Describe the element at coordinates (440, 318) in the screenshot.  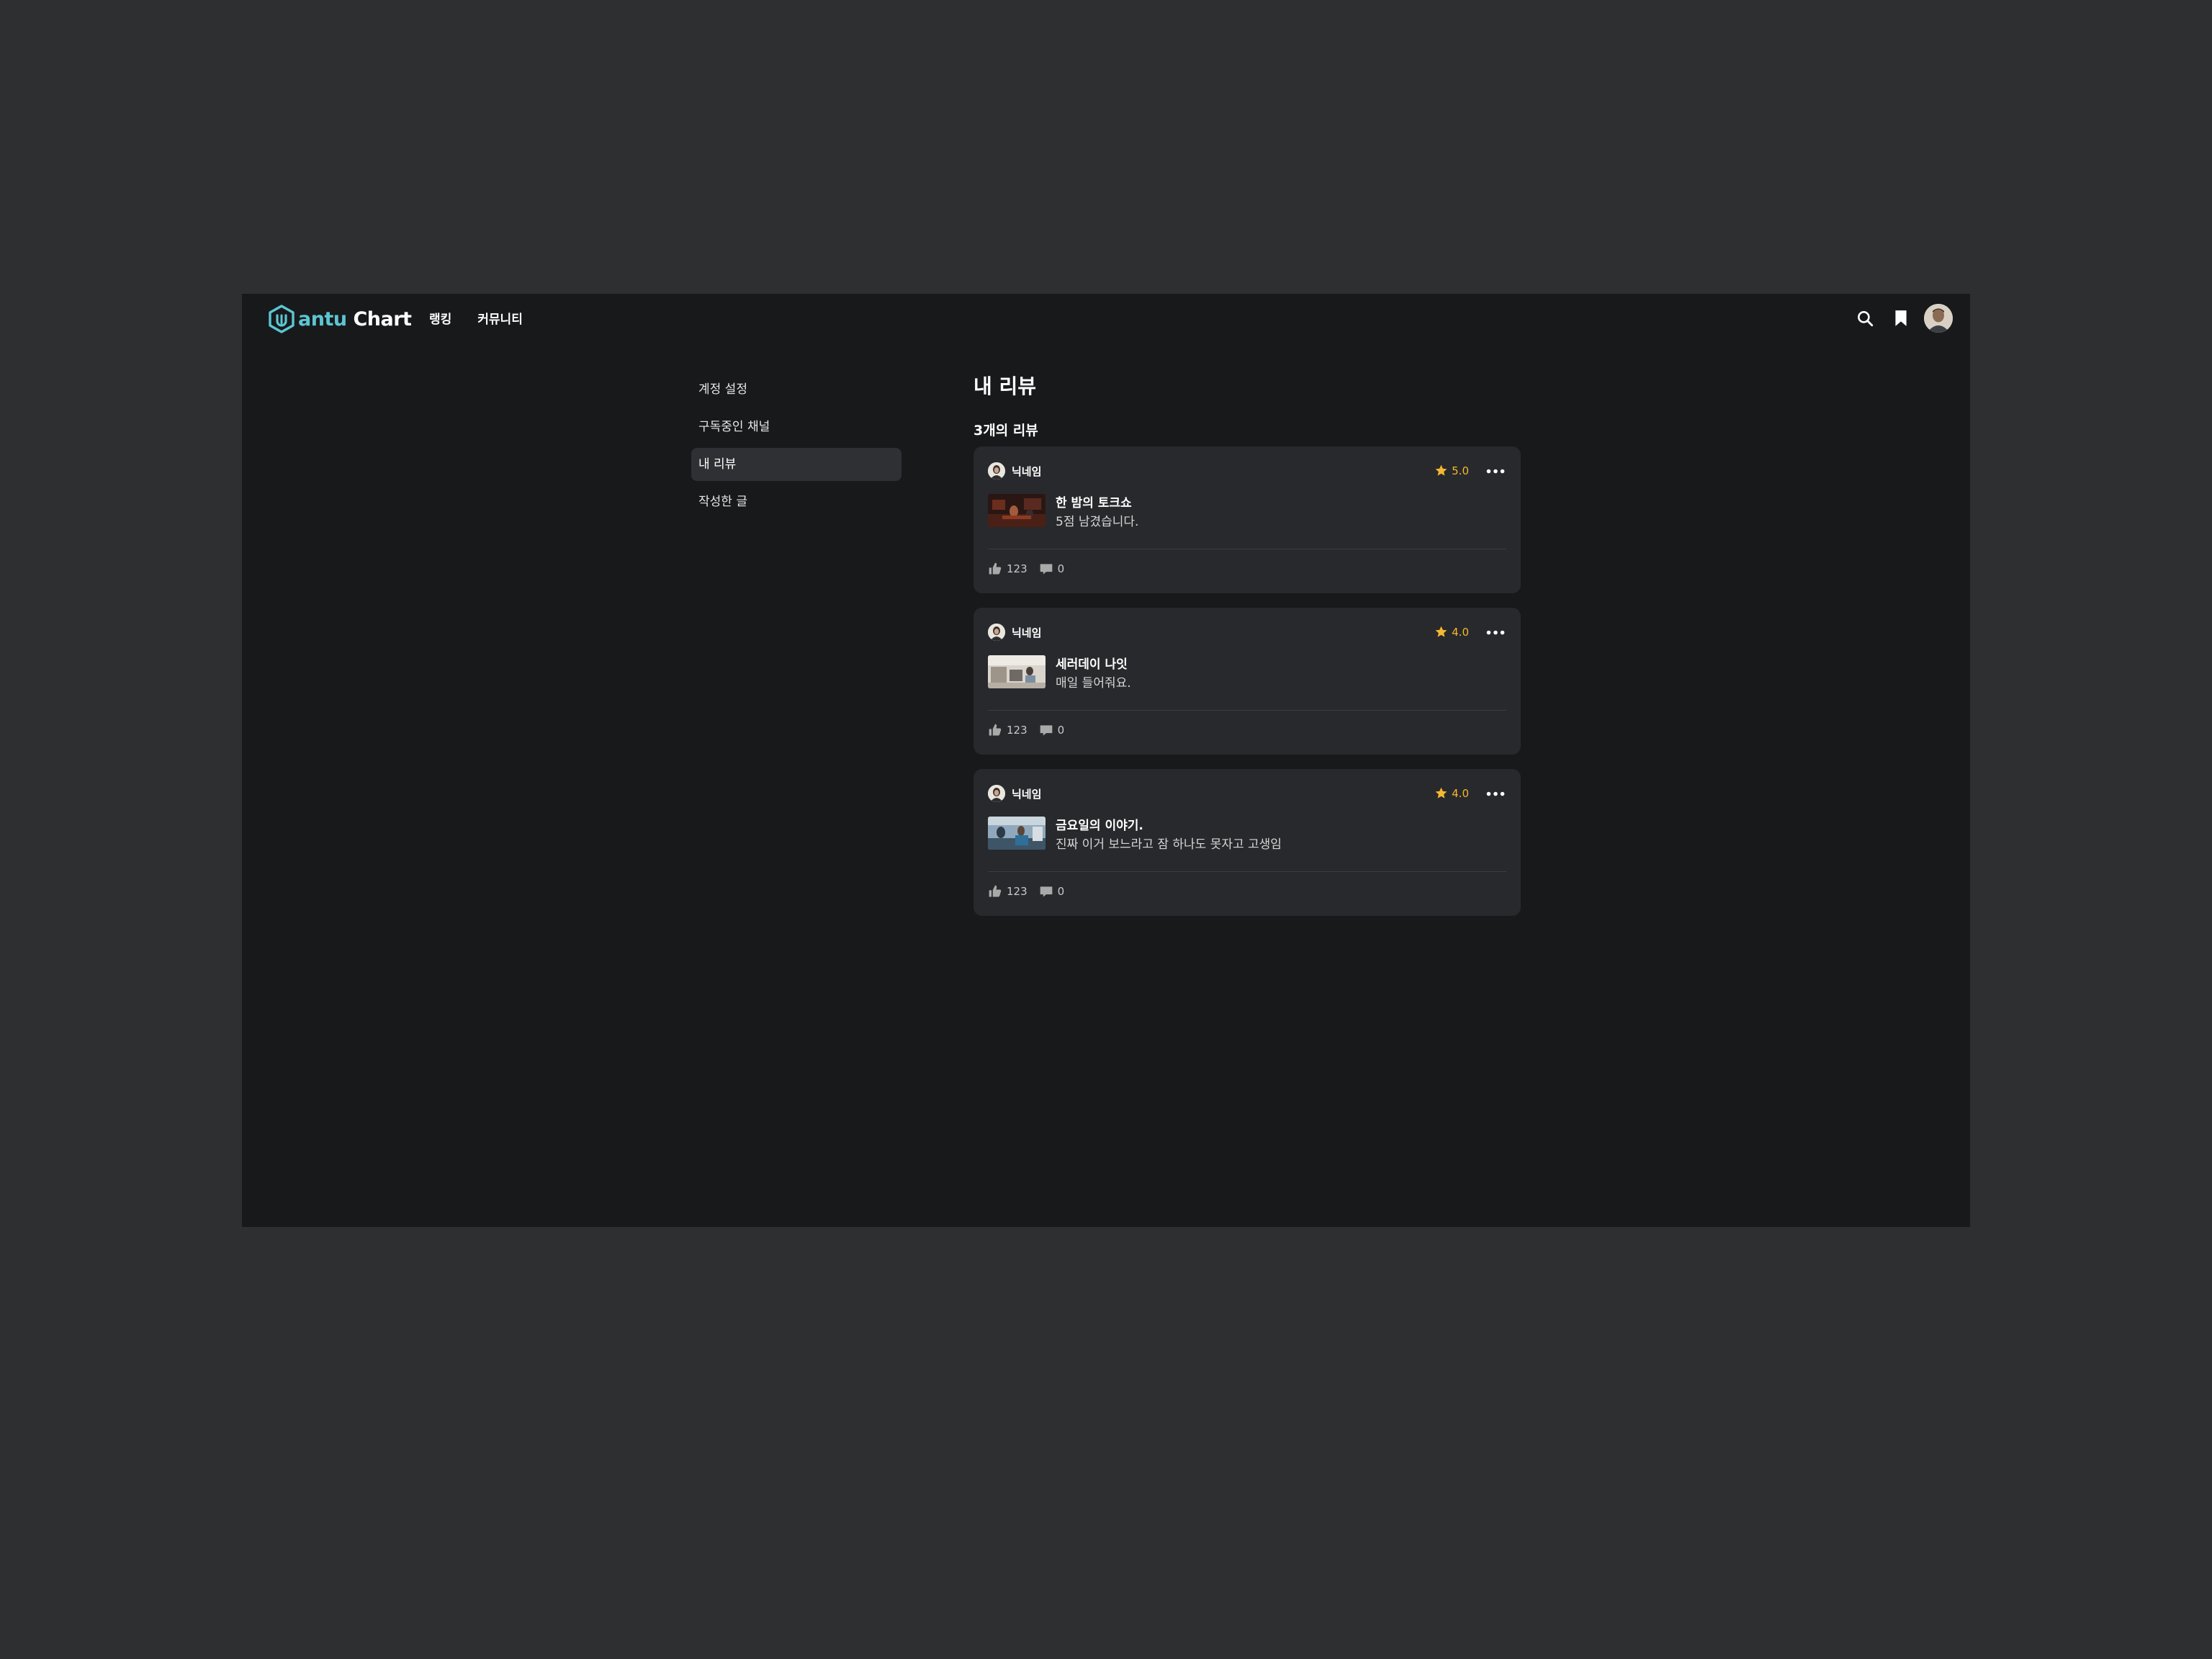
I see `nav-ranking: 랭킹` at that location.